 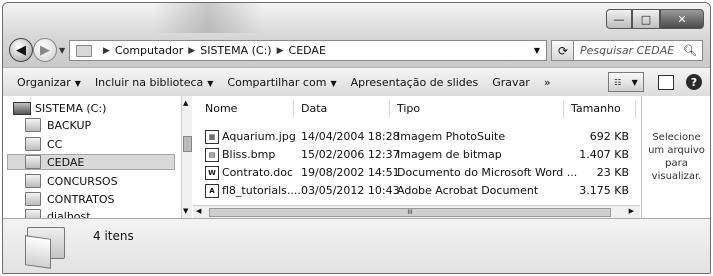 What do you see at coordinates (113, 236) in the screenshot?
I see `item-count: 4 itens` at bounding box center [113, 236].